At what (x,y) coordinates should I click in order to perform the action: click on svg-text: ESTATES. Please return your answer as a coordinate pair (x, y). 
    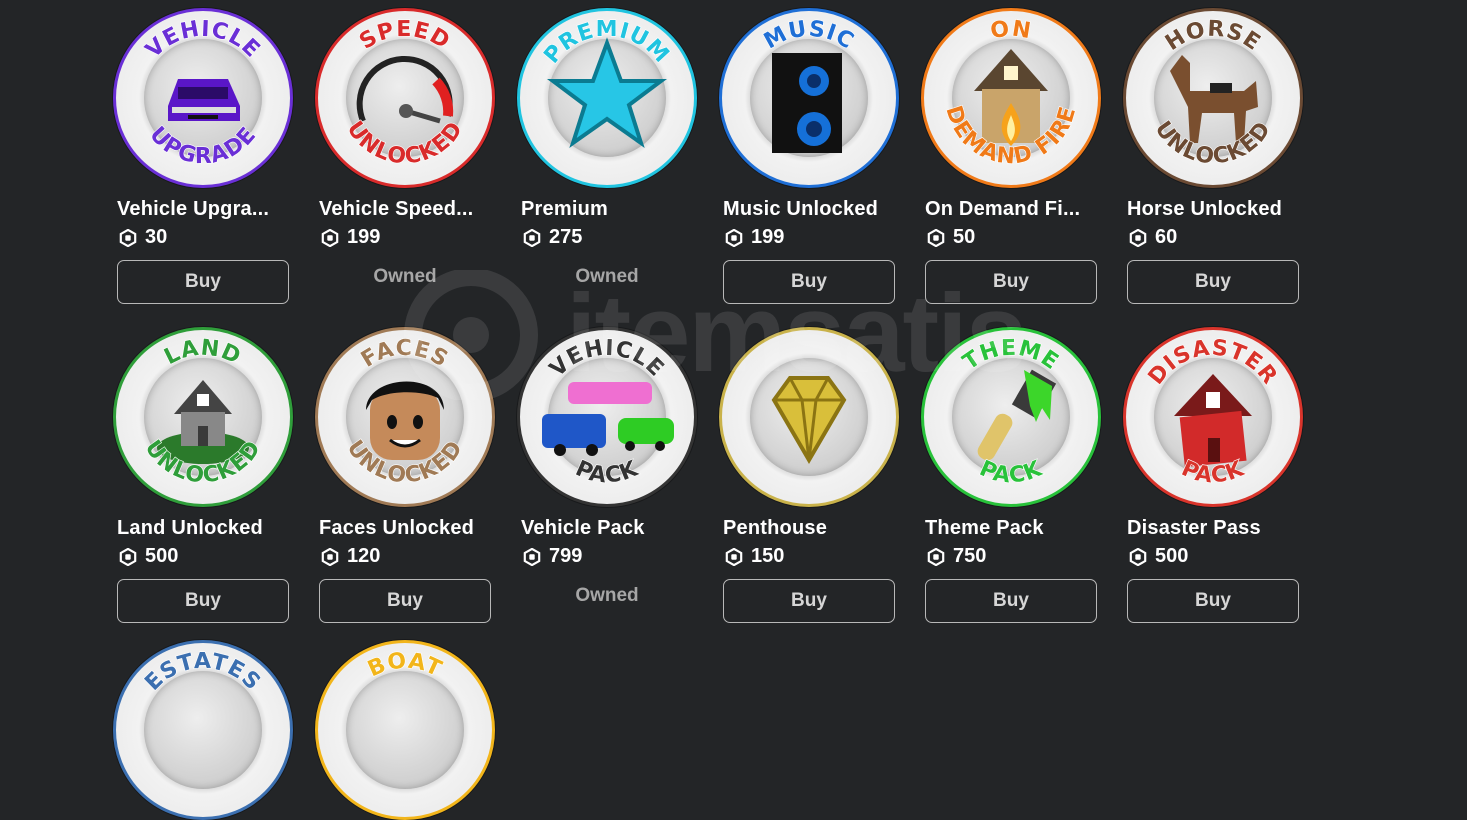
    Looking at the image, I should click on (202, 672).